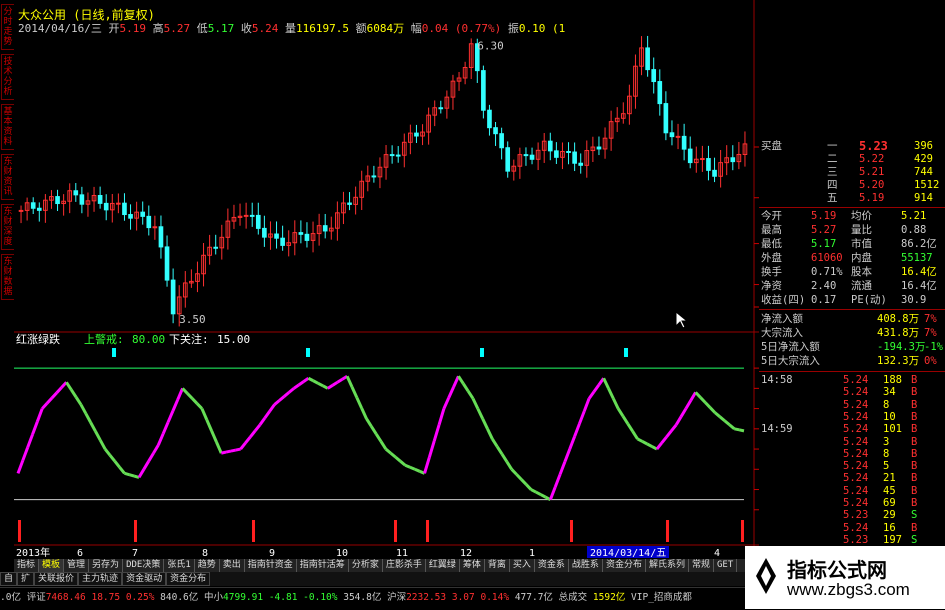 This screenshot has width=945, height=610. I want to click on left-tab-1: 技术分析, so click(8, 77).